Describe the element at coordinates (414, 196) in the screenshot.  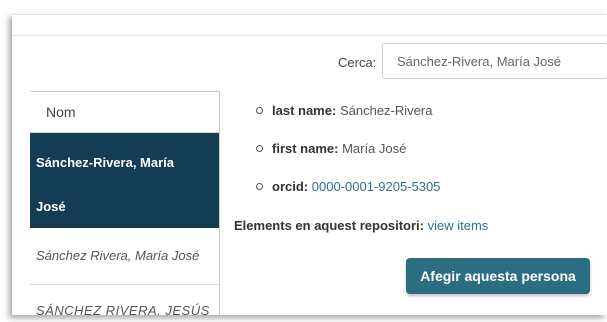
I see `detail-orcid: orcid: 0000-0001-9205-5305` at that location.